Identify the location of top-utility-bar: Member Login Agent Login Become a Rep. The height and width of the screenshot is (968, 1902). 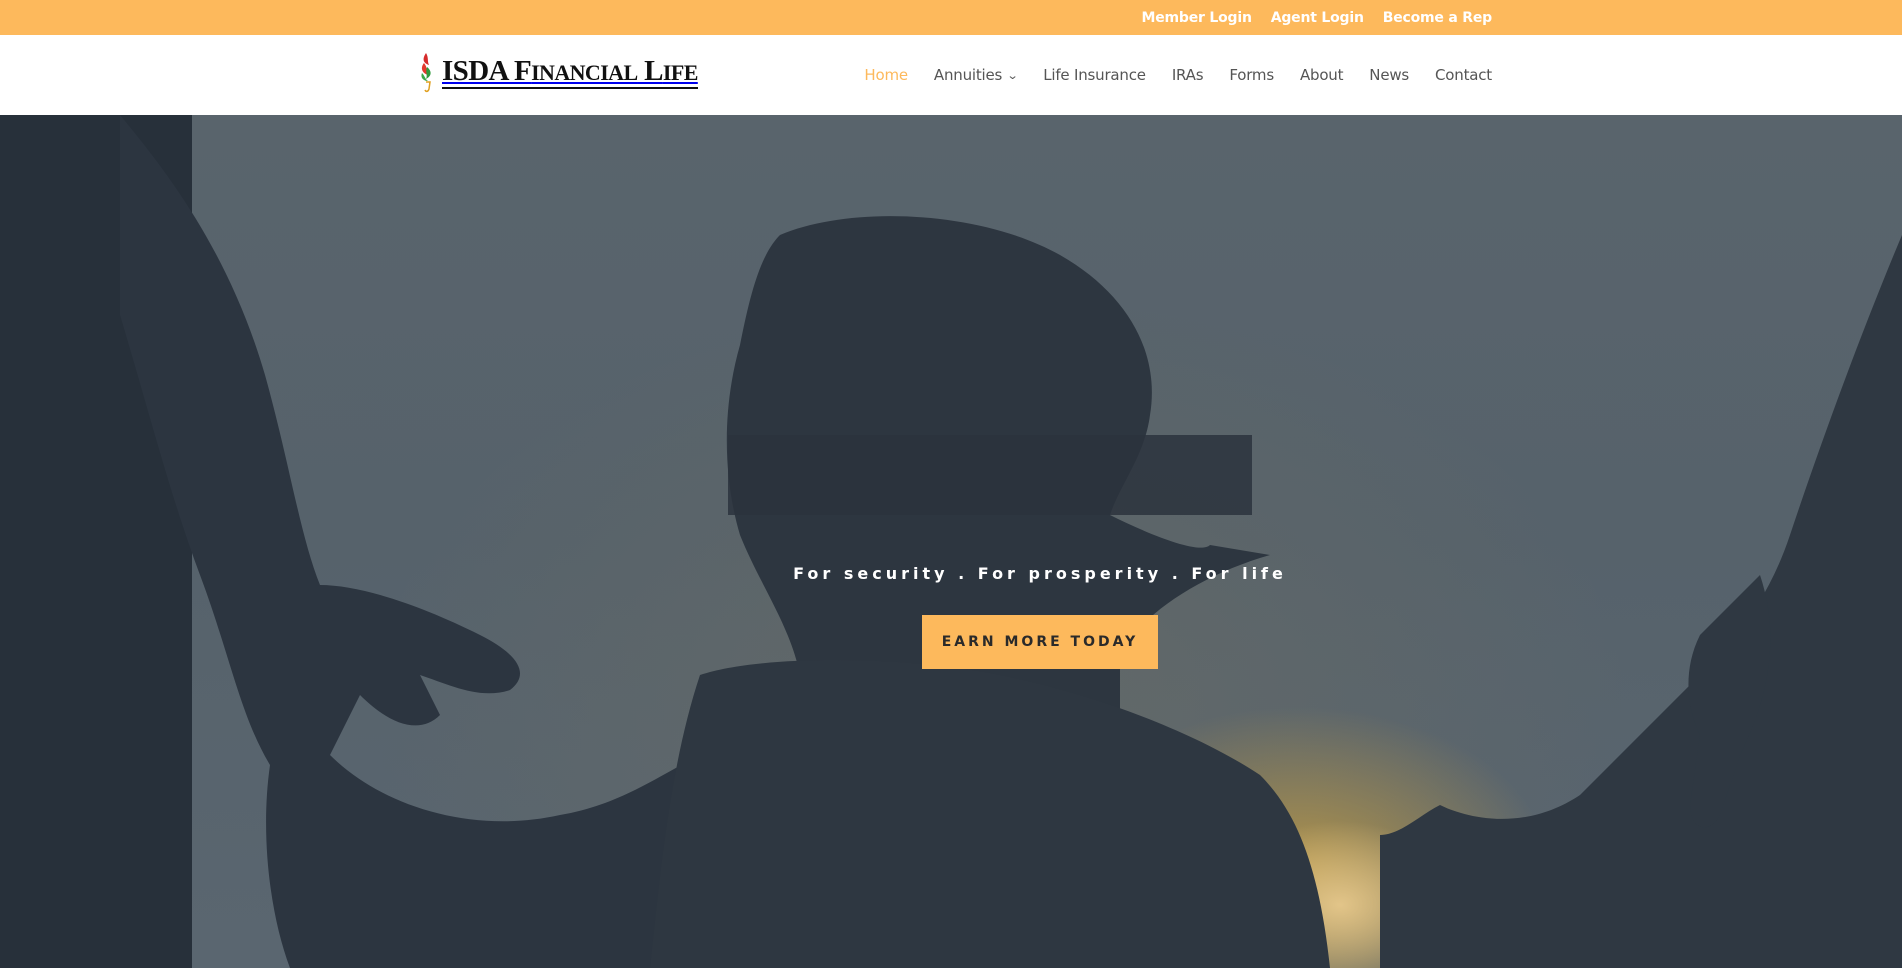
(951, 17).